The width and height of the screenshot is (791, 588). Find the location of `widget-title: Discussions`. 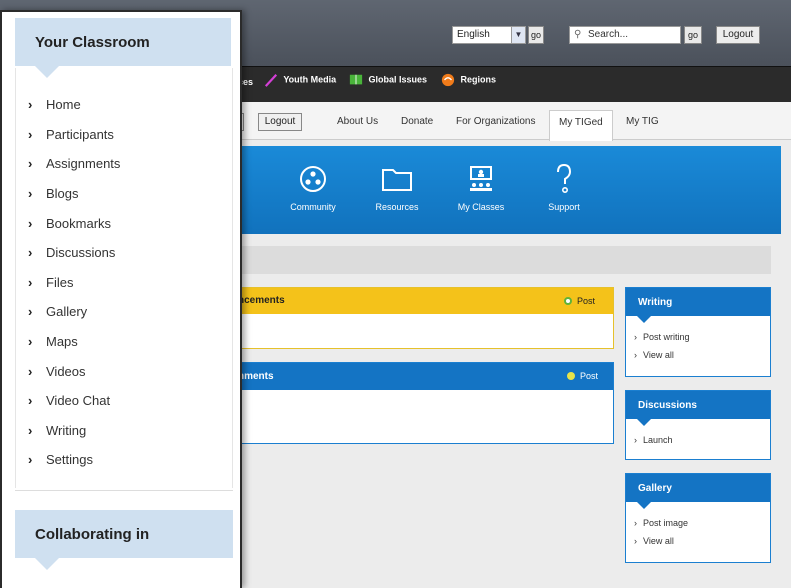

widget-title: Discussions is located at coordinates (698, 408).